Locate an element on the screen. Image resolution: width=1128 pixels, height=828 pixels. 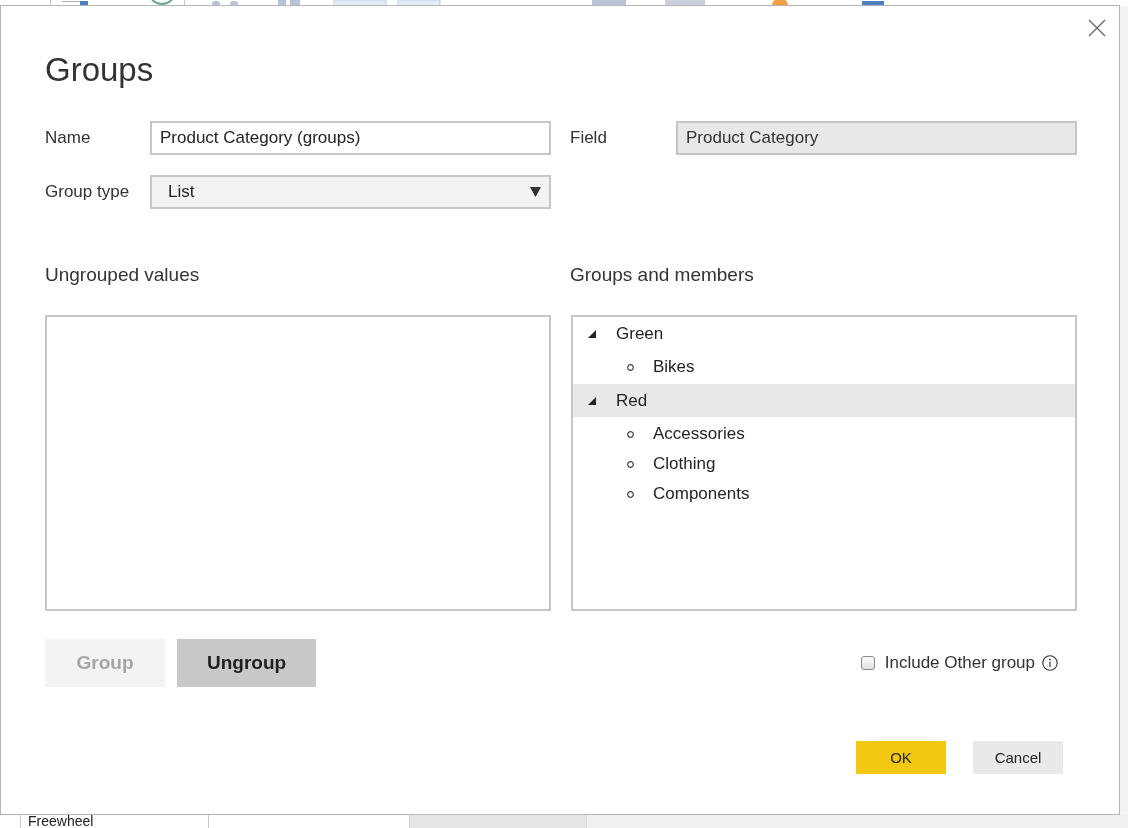
tree-item: Green is located at coordinates (824, 333).